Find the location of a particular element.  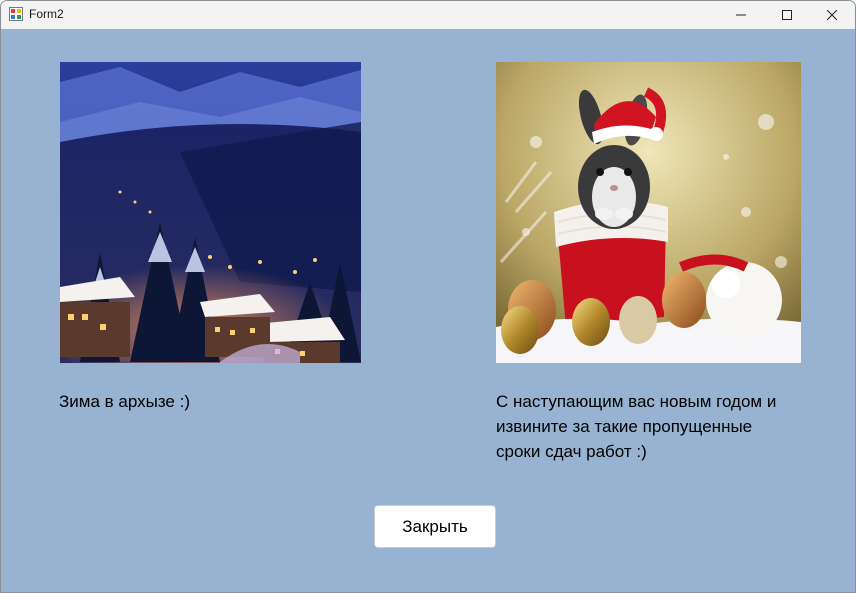

close-window-button is located at coordinates (832, 15).